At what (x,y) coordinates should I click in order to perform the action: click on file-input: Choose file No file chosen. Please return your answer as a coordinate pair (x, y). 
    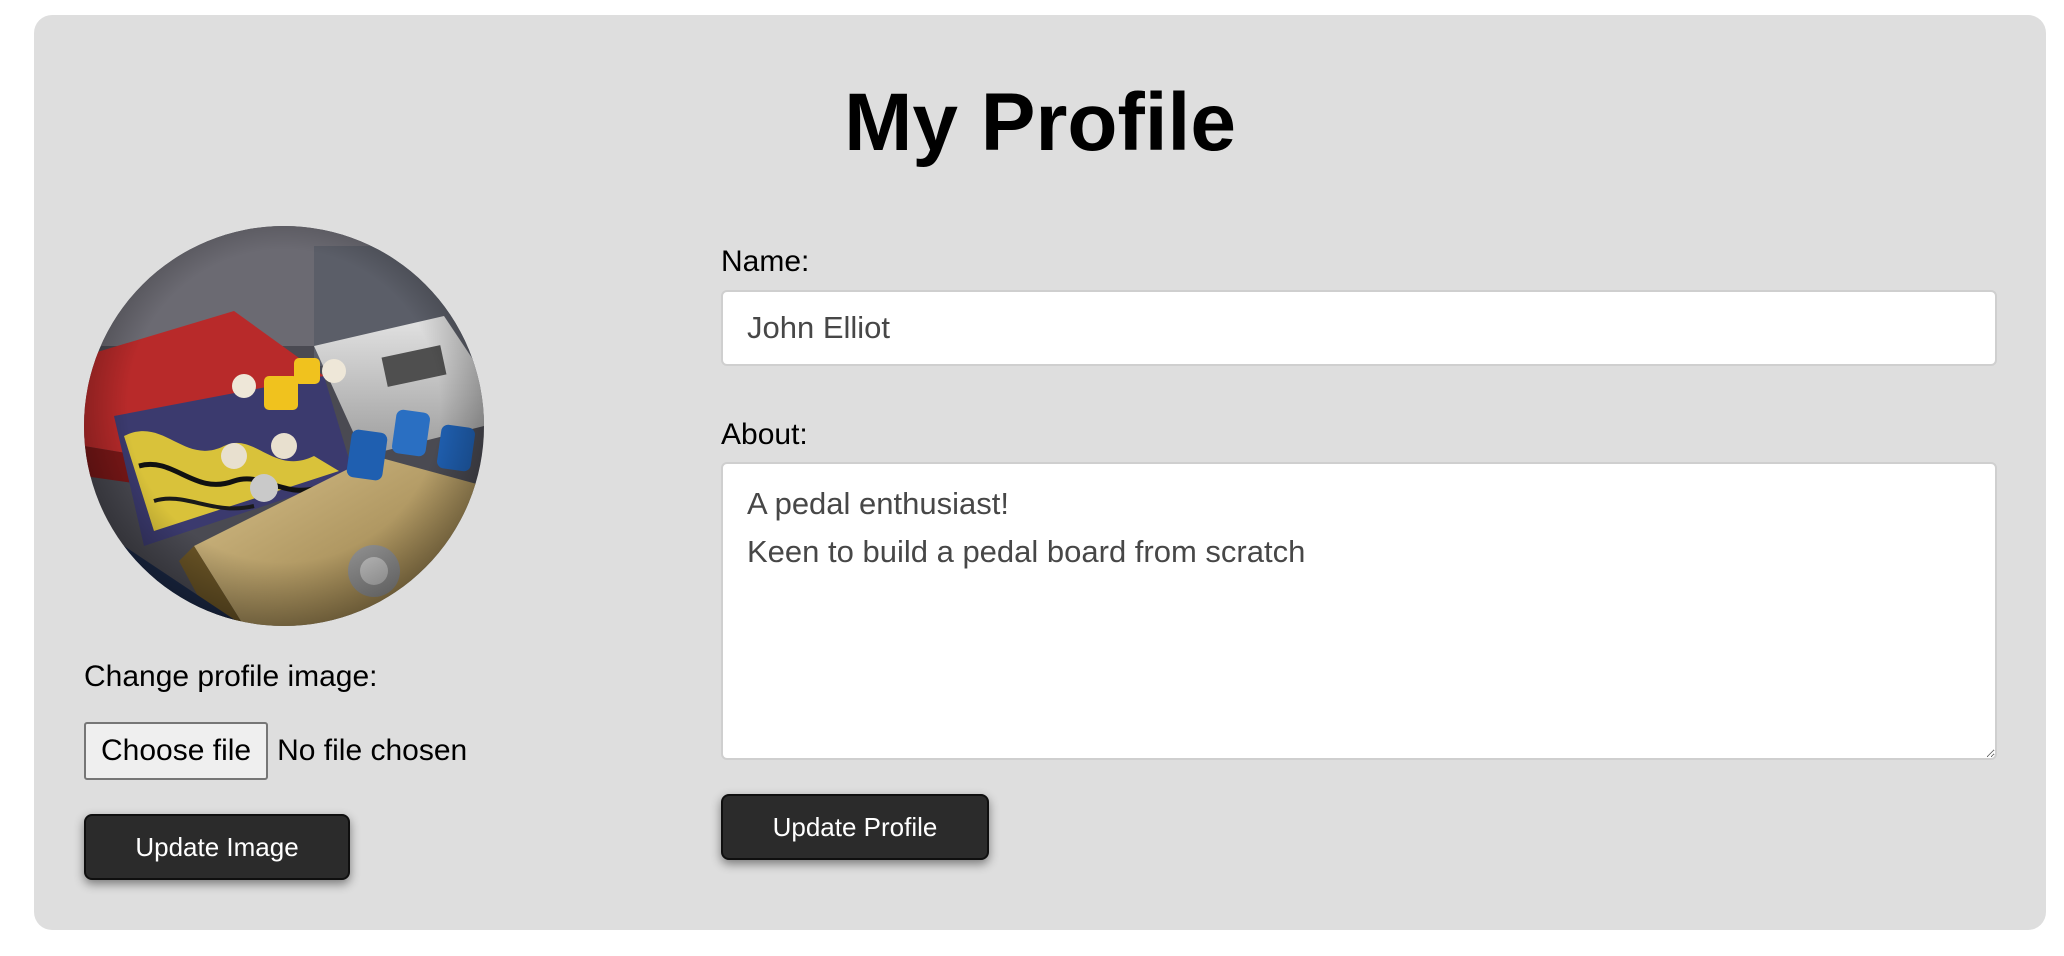
    Looking at the image, I should click on (275, 751).